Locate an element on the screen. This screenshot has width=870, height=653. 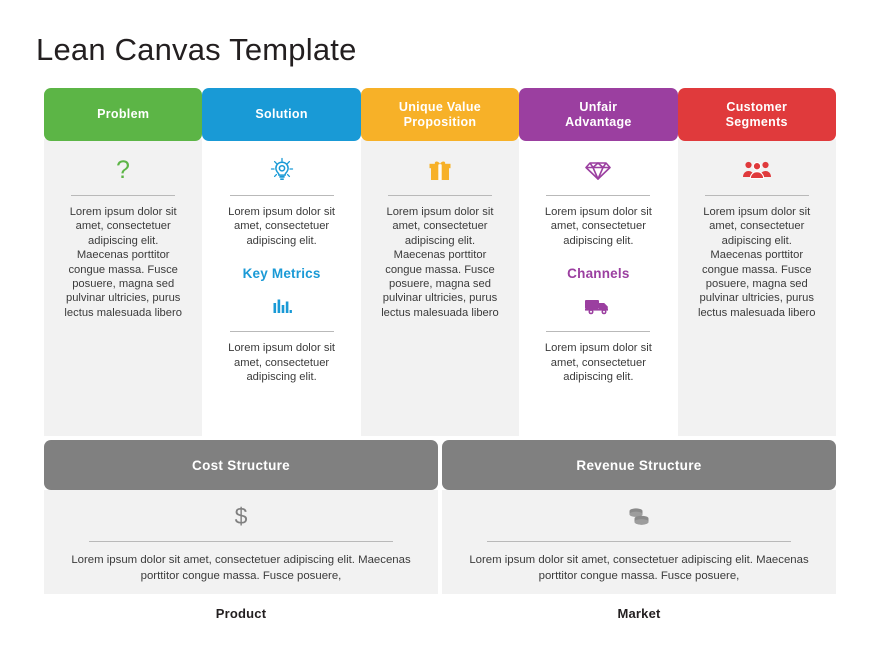
column-header-customer-label-line2: Segments is located at coordinates (756, 121).